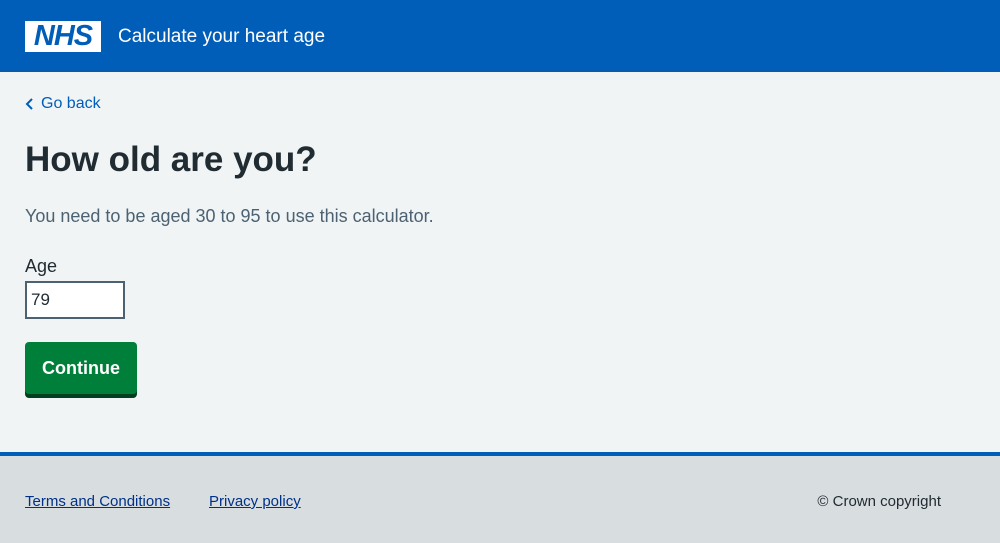 This screenshot has width=1000, height=543. What do you see at coordinates (75, 300) in the screenshot?
I see `age-input` at bounding box center [75, 300].